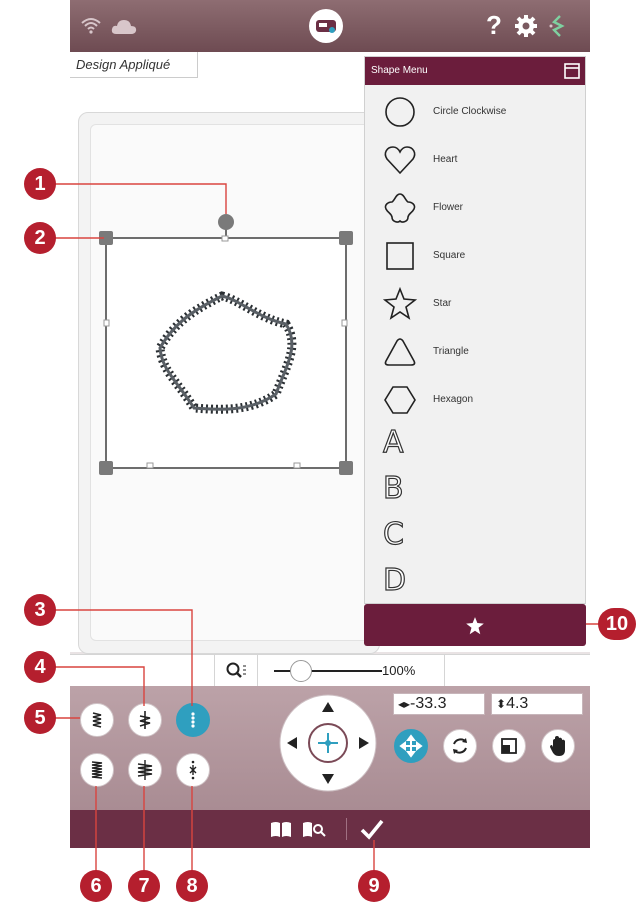  What do you see at coordinates (40, 238) in the screenshot?
I see `callout-2: 2` at bounding box center [40, 238].